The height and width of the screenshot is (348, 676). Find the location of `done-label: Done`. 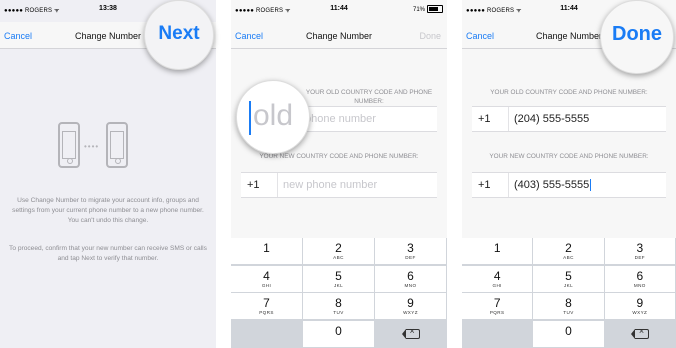

done-label: Done is located at coordinates (637, 34).